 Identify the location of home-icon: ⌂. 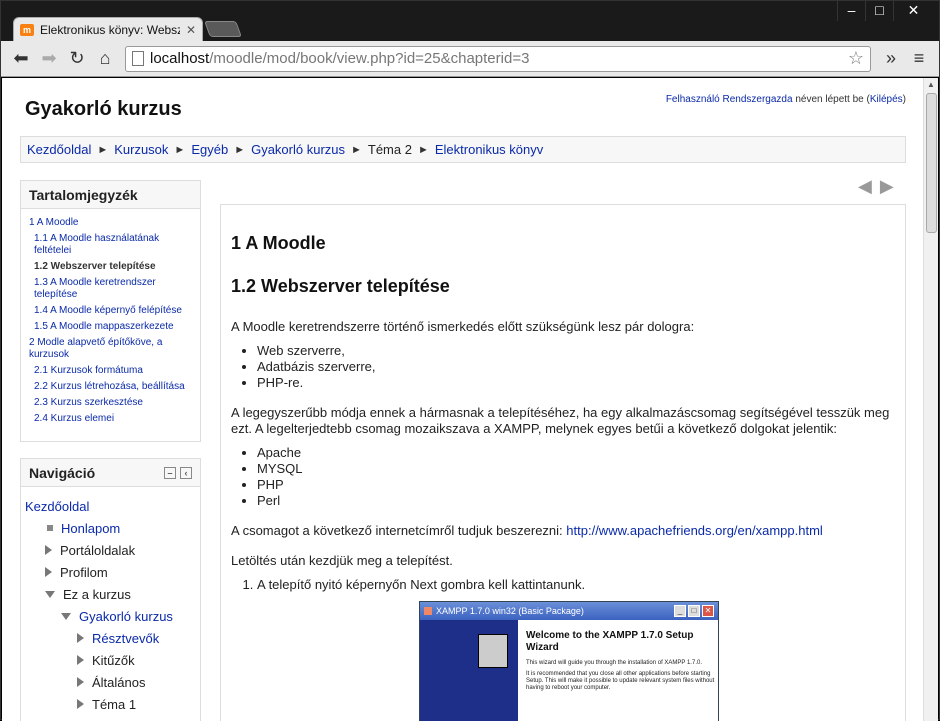
(105, 59).